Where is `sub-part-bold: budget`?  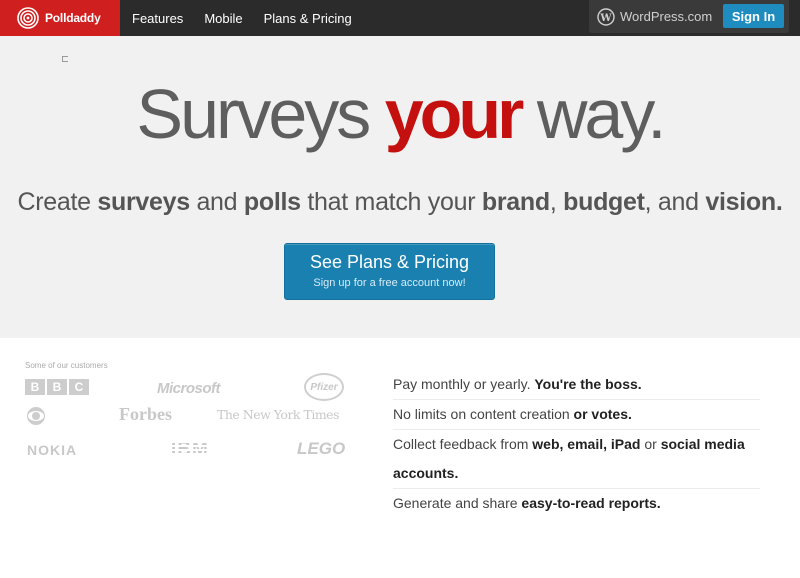 sub-part-bold: budget is located at coordinates (604, 202).